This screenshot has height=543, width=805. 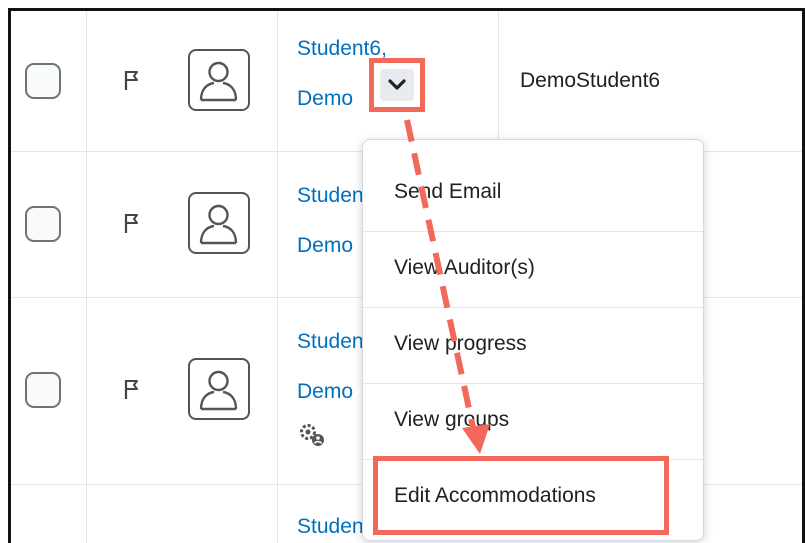 What do you see at coordinates (447, 286) in the screenshot?
I see `annotation-arrow` at bounding box center [447, 286].